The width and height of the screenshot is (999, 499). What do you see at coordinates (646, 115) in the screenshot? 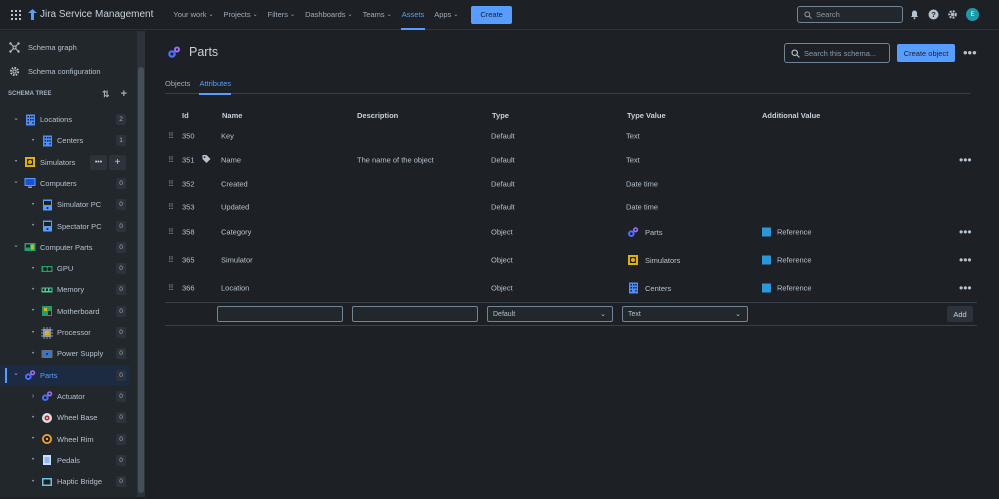
I see `column-header-type-value: Type Value` at bounding box center [646, 115].